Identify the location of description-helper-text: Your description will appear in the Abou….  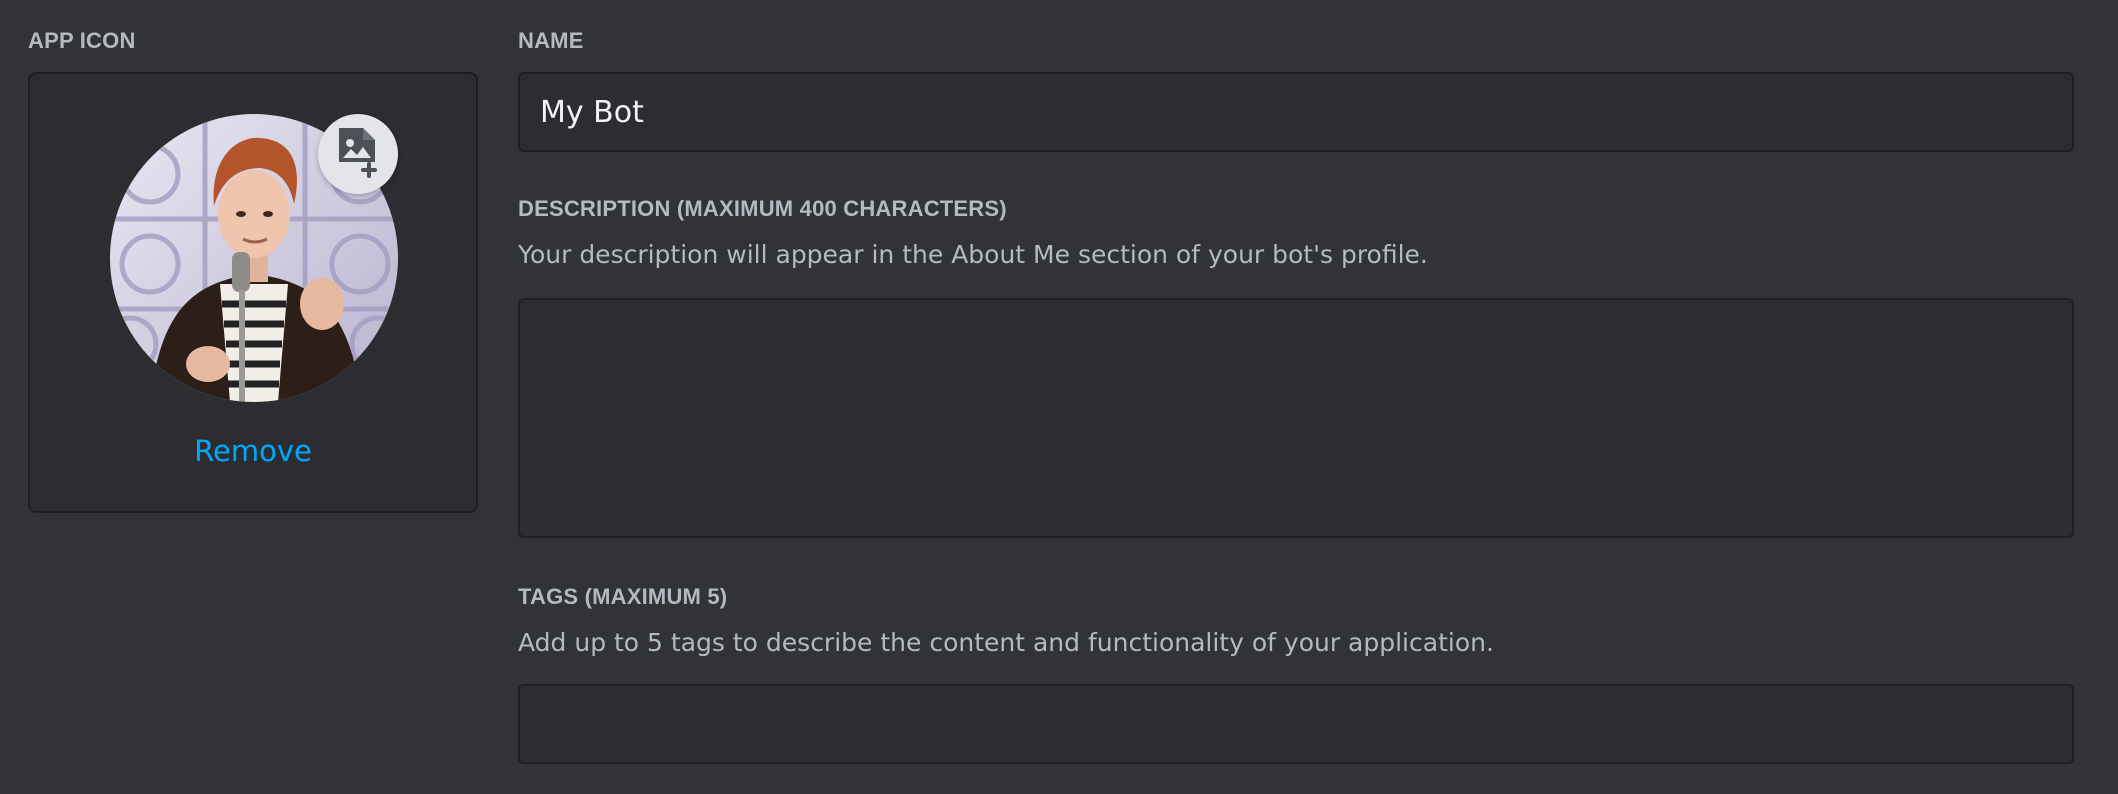
(973, 254).